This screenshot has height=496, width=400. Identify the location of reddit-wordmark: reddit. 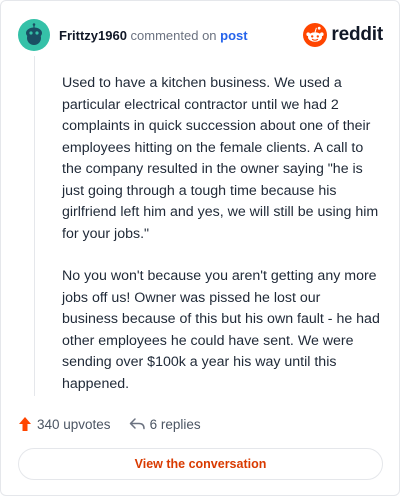
(357, 34).